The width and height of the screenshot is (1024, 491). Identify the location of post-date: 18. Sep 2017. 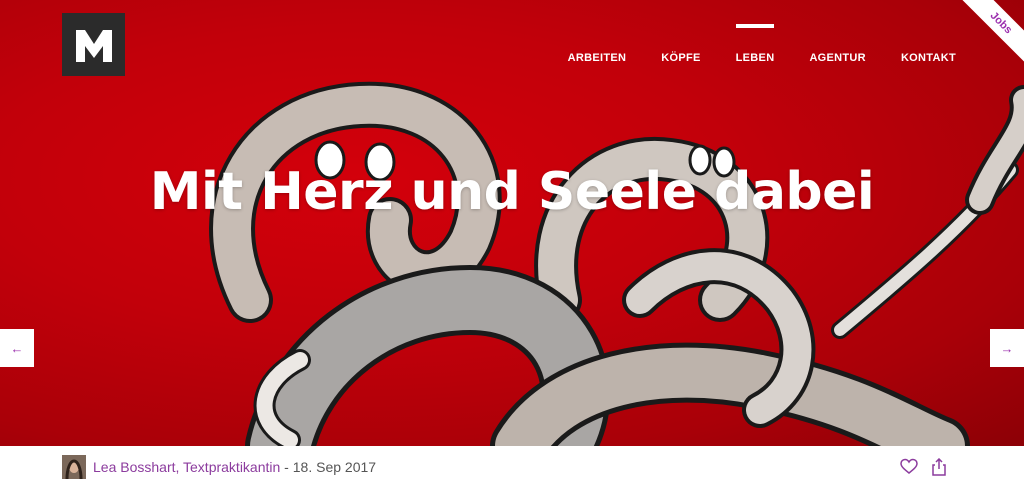
(334, 467).